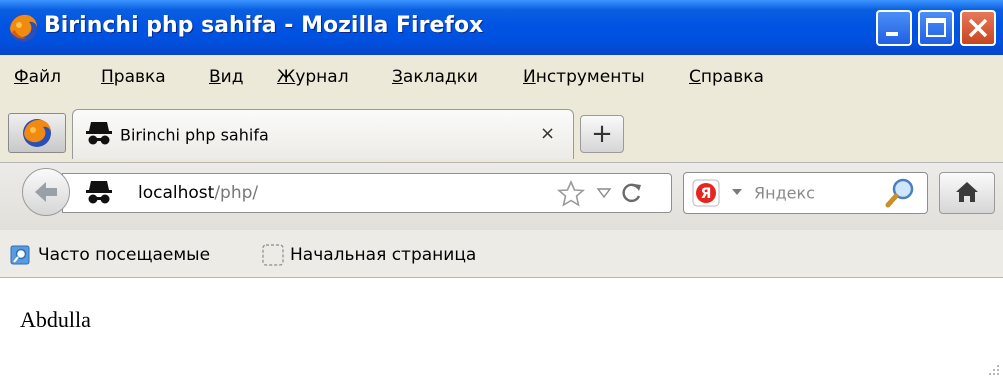  I want to click on maximize-icon, so click(936, 27).